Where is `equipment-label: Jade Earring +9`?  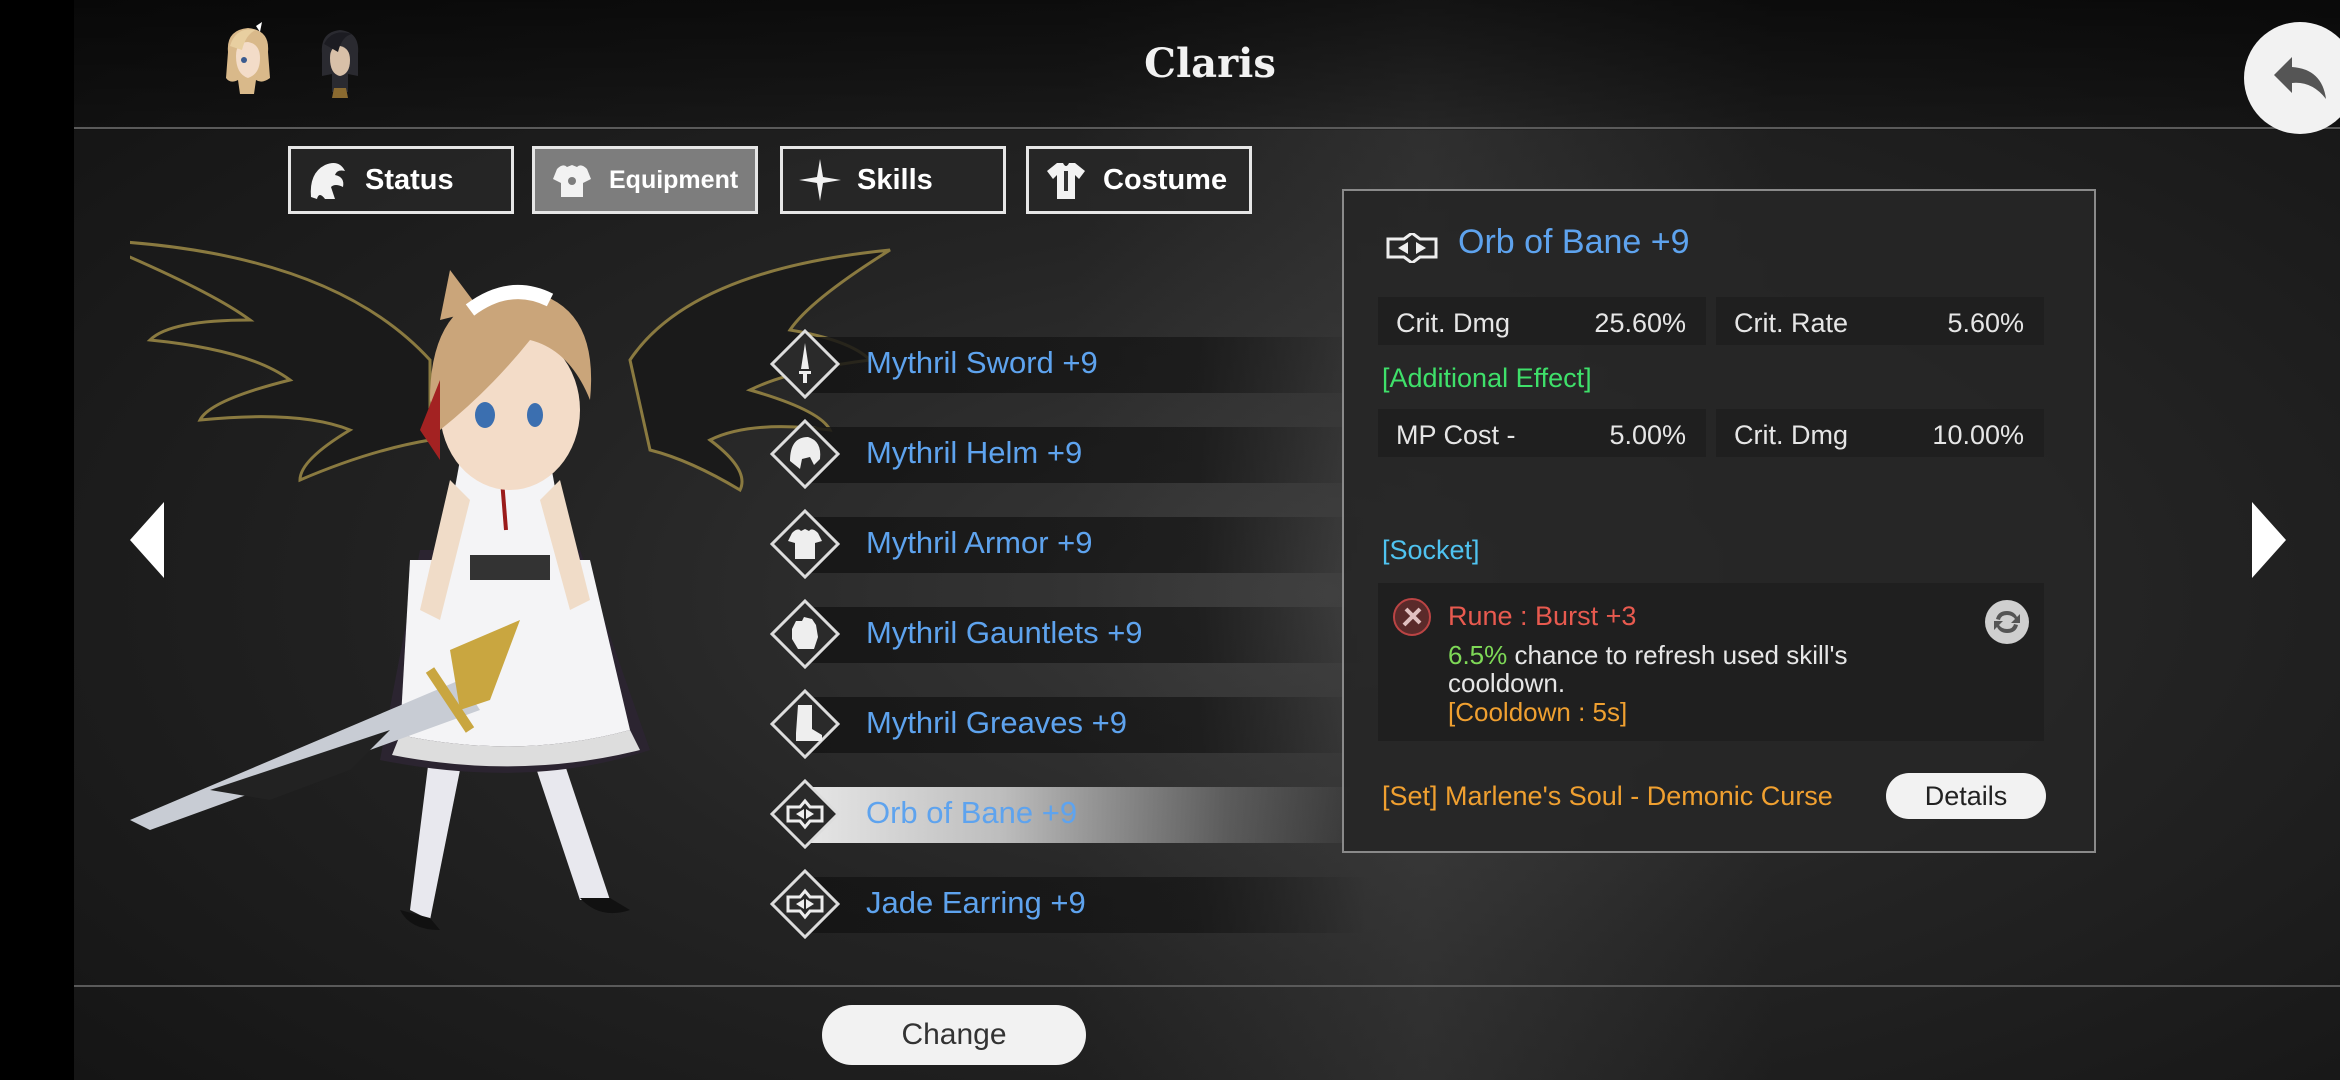
equipment-label: Jade Earring +9 is located at coordinates (976, 902).